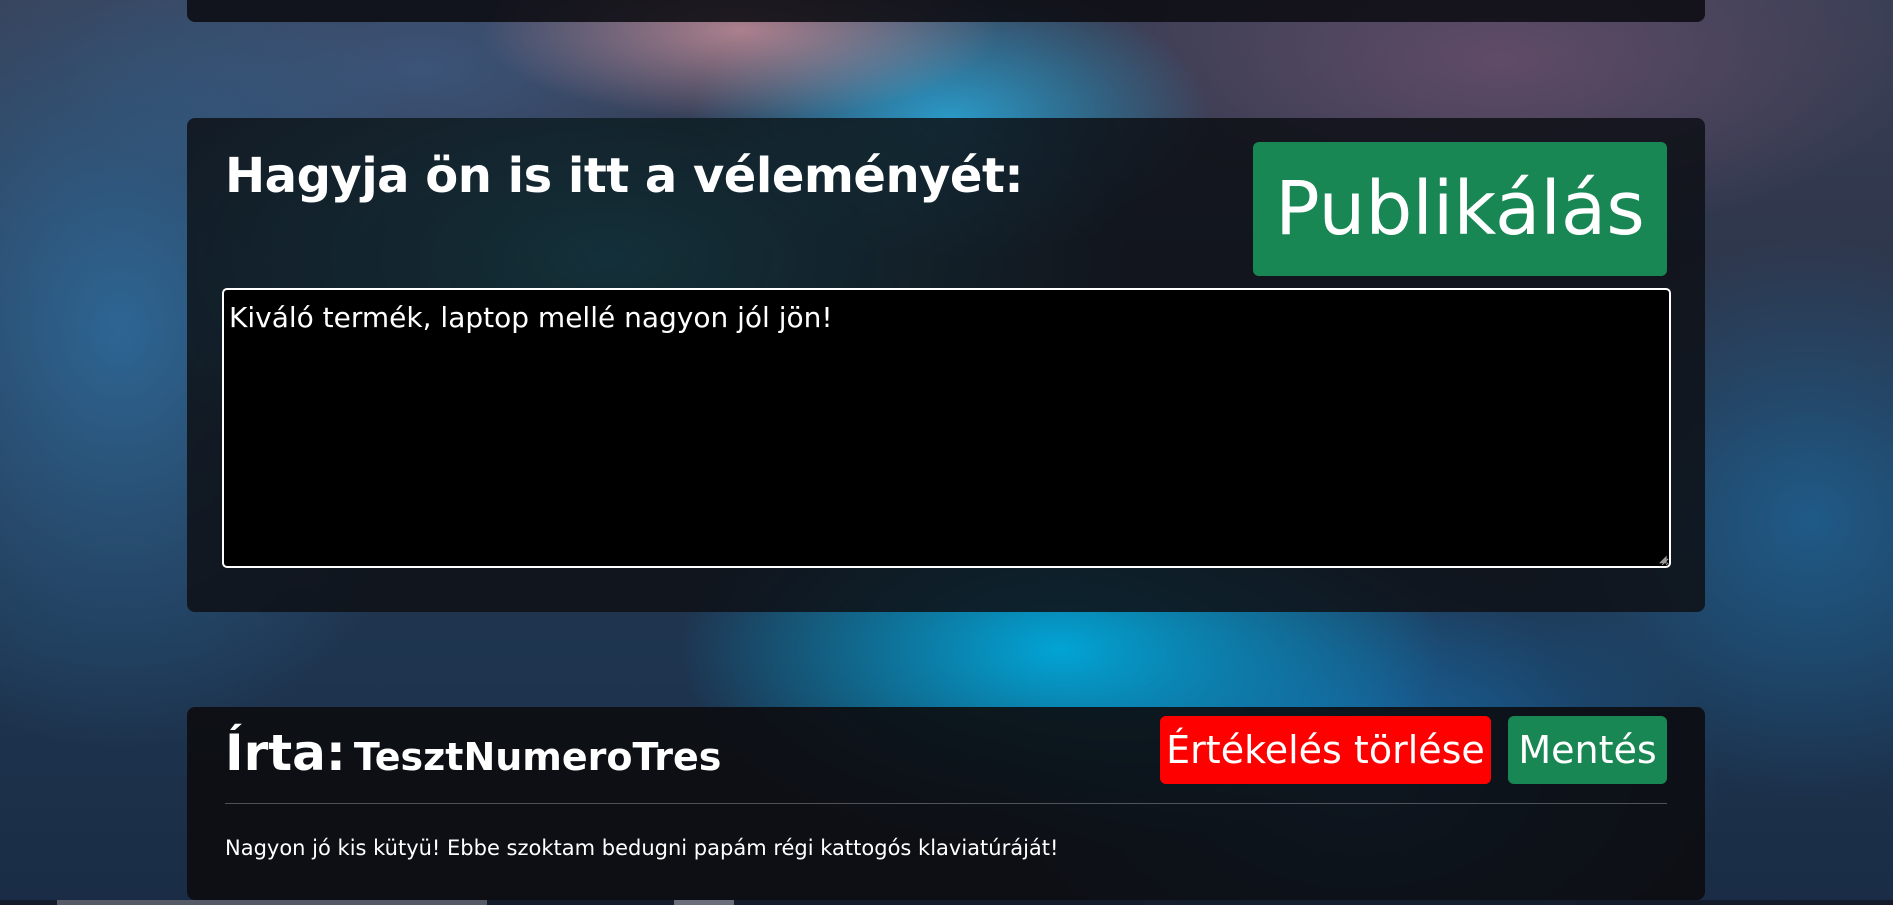  I want to click on author-prefix: Írta:, so click(285, 753).